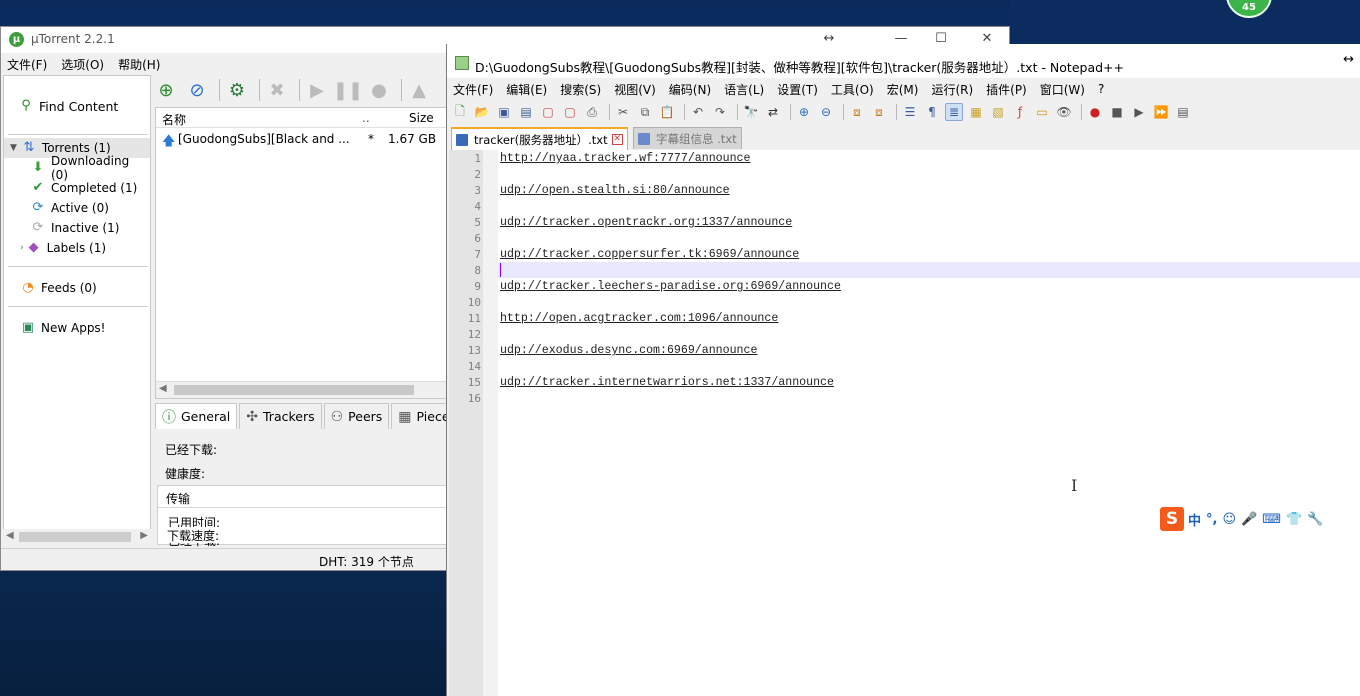 The width and height of the screenshot is (1360, 696). What do you see at coordinates (1315, 519) in the screenshot?
I see `tools-icon: 🔧` at bounding box center [1315, 519].